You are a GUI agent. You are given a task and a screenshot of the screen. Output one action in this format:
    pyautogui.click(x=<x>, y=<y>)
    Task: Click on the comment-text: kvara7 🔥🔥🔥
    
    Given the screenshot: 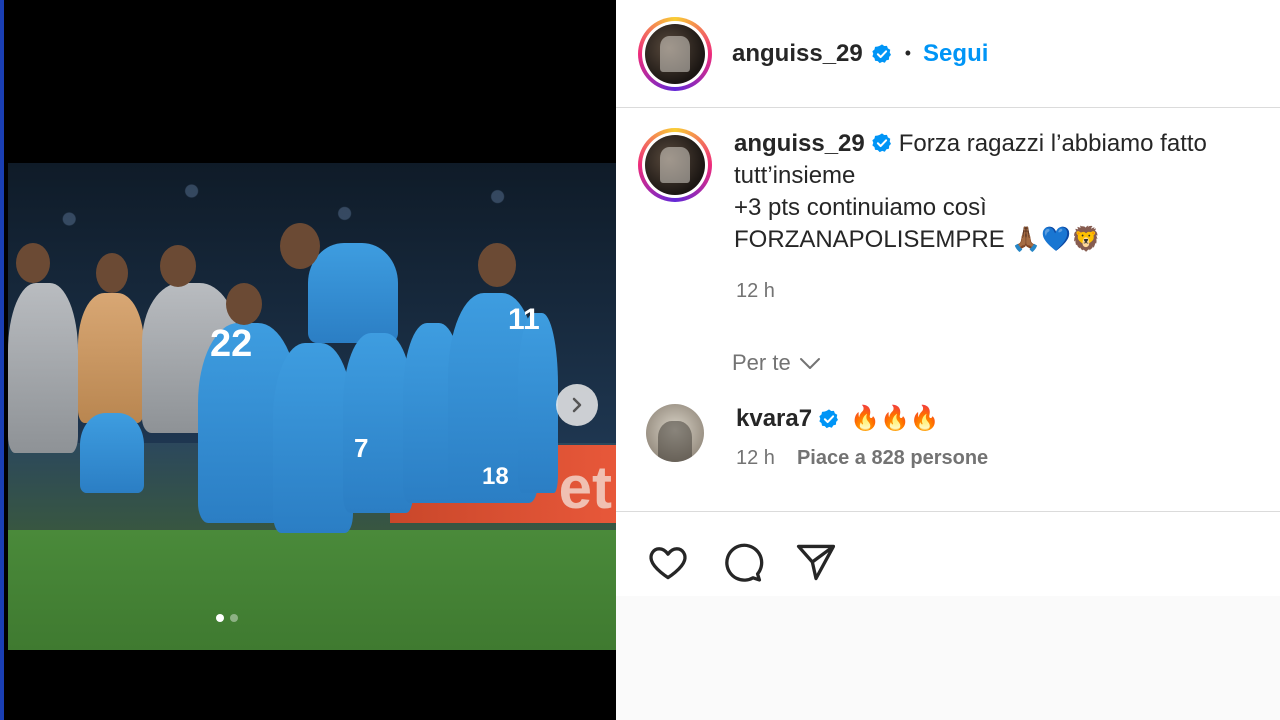 What is the action you would take?
    pyautogui.click(x=862, y=418)
    